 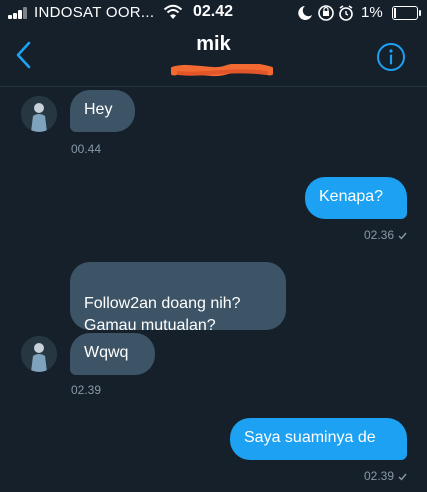 What do you see at coordinates (98, 109) in the screenshot?
I see `message-text: Hey` at bounding box center [98, 109].